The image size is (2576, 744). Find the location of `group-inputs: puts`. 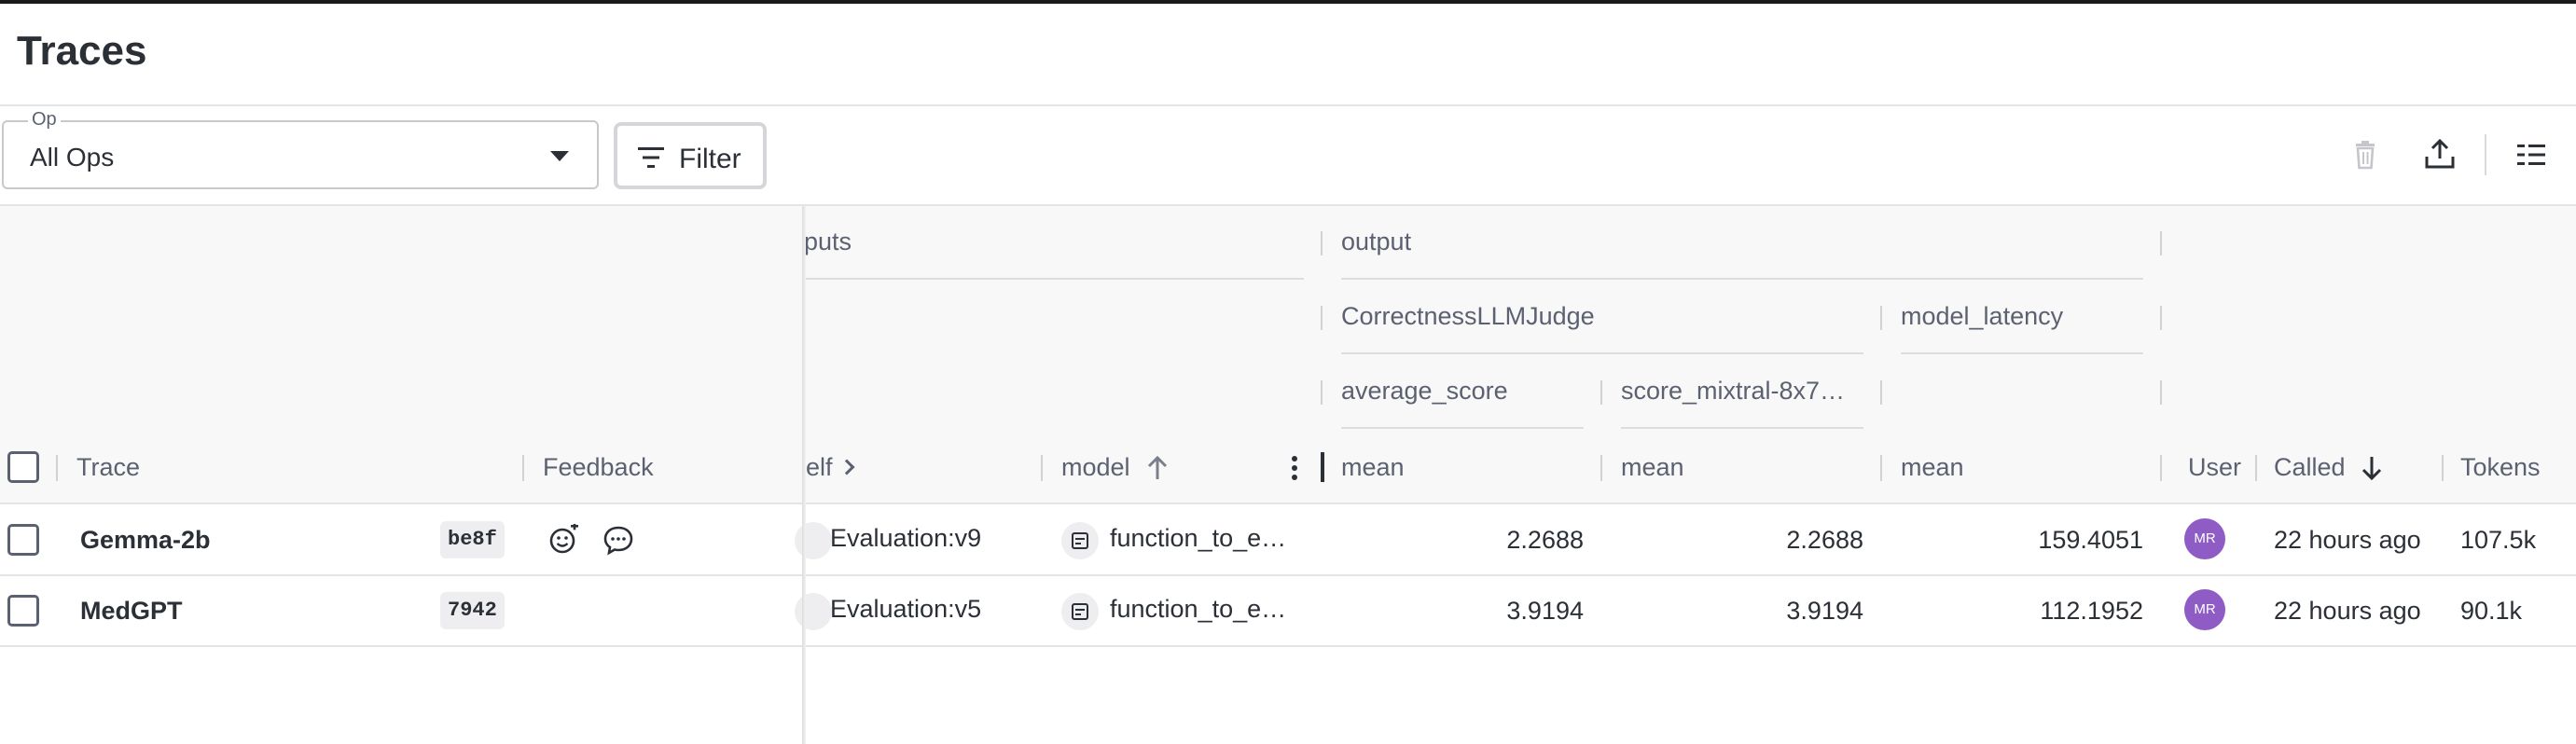

group-inputs: puts is located at coordinates (828, 241).